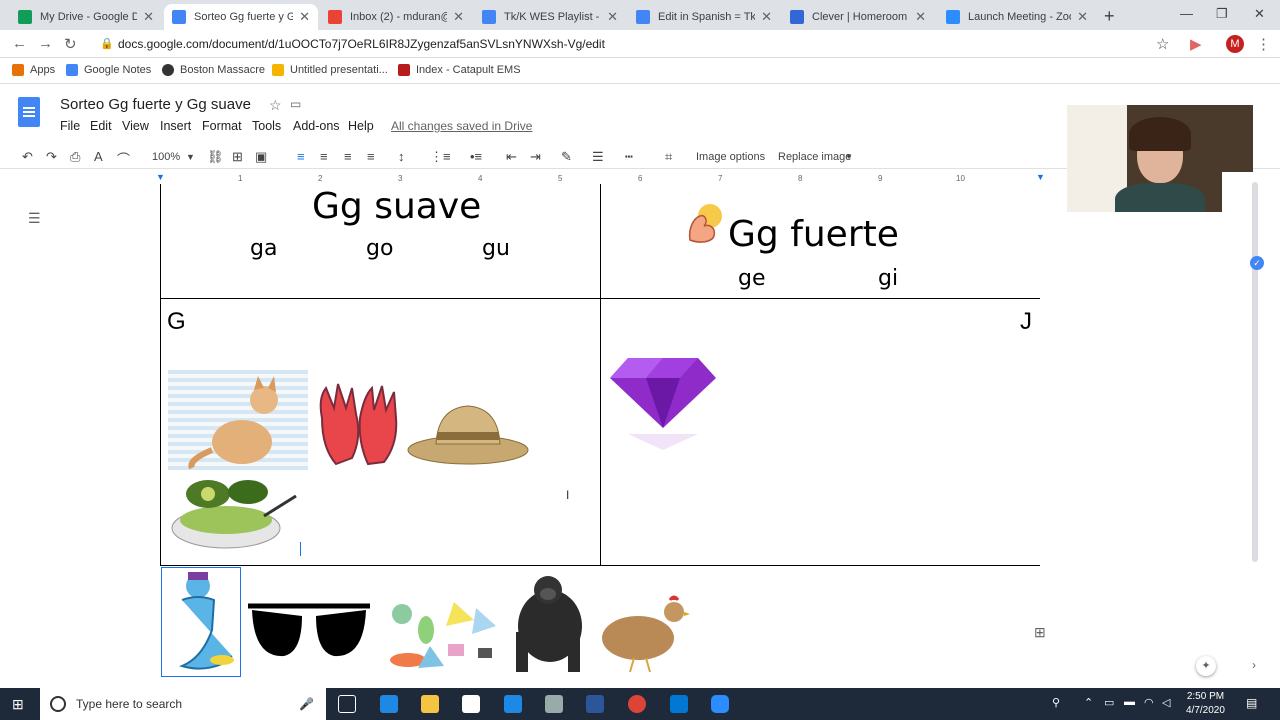  I want to click on mail-icon, so click(513, 704).